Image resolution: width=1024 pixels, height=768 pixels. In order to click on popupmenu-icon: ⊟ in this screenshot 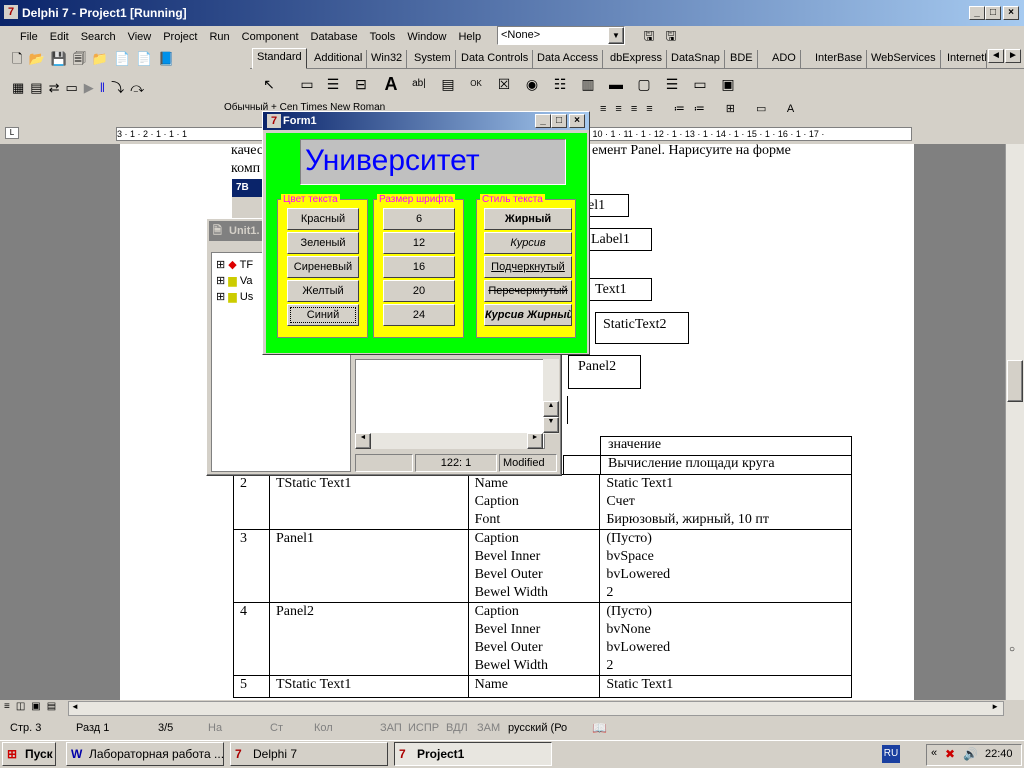, I will do `click(361, 84)`.